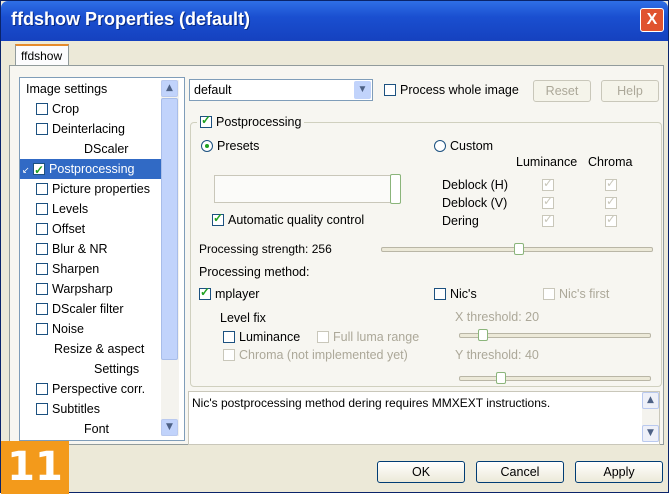 This screenshot has width=669, height=494. What do you see at coordinates (39, 170) in the screenshot?
I see `postprocessing-checkbox` at bounding box center [39, 170].